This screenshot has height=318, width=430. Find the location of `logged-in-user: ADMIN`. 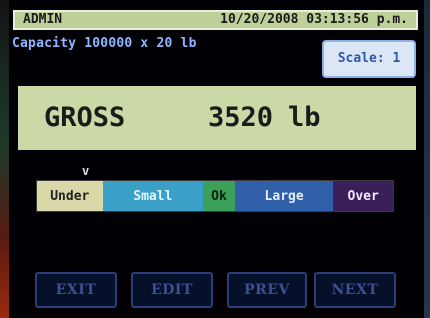

logged-in-user: ADMIN is located at coordinates (43, 19).